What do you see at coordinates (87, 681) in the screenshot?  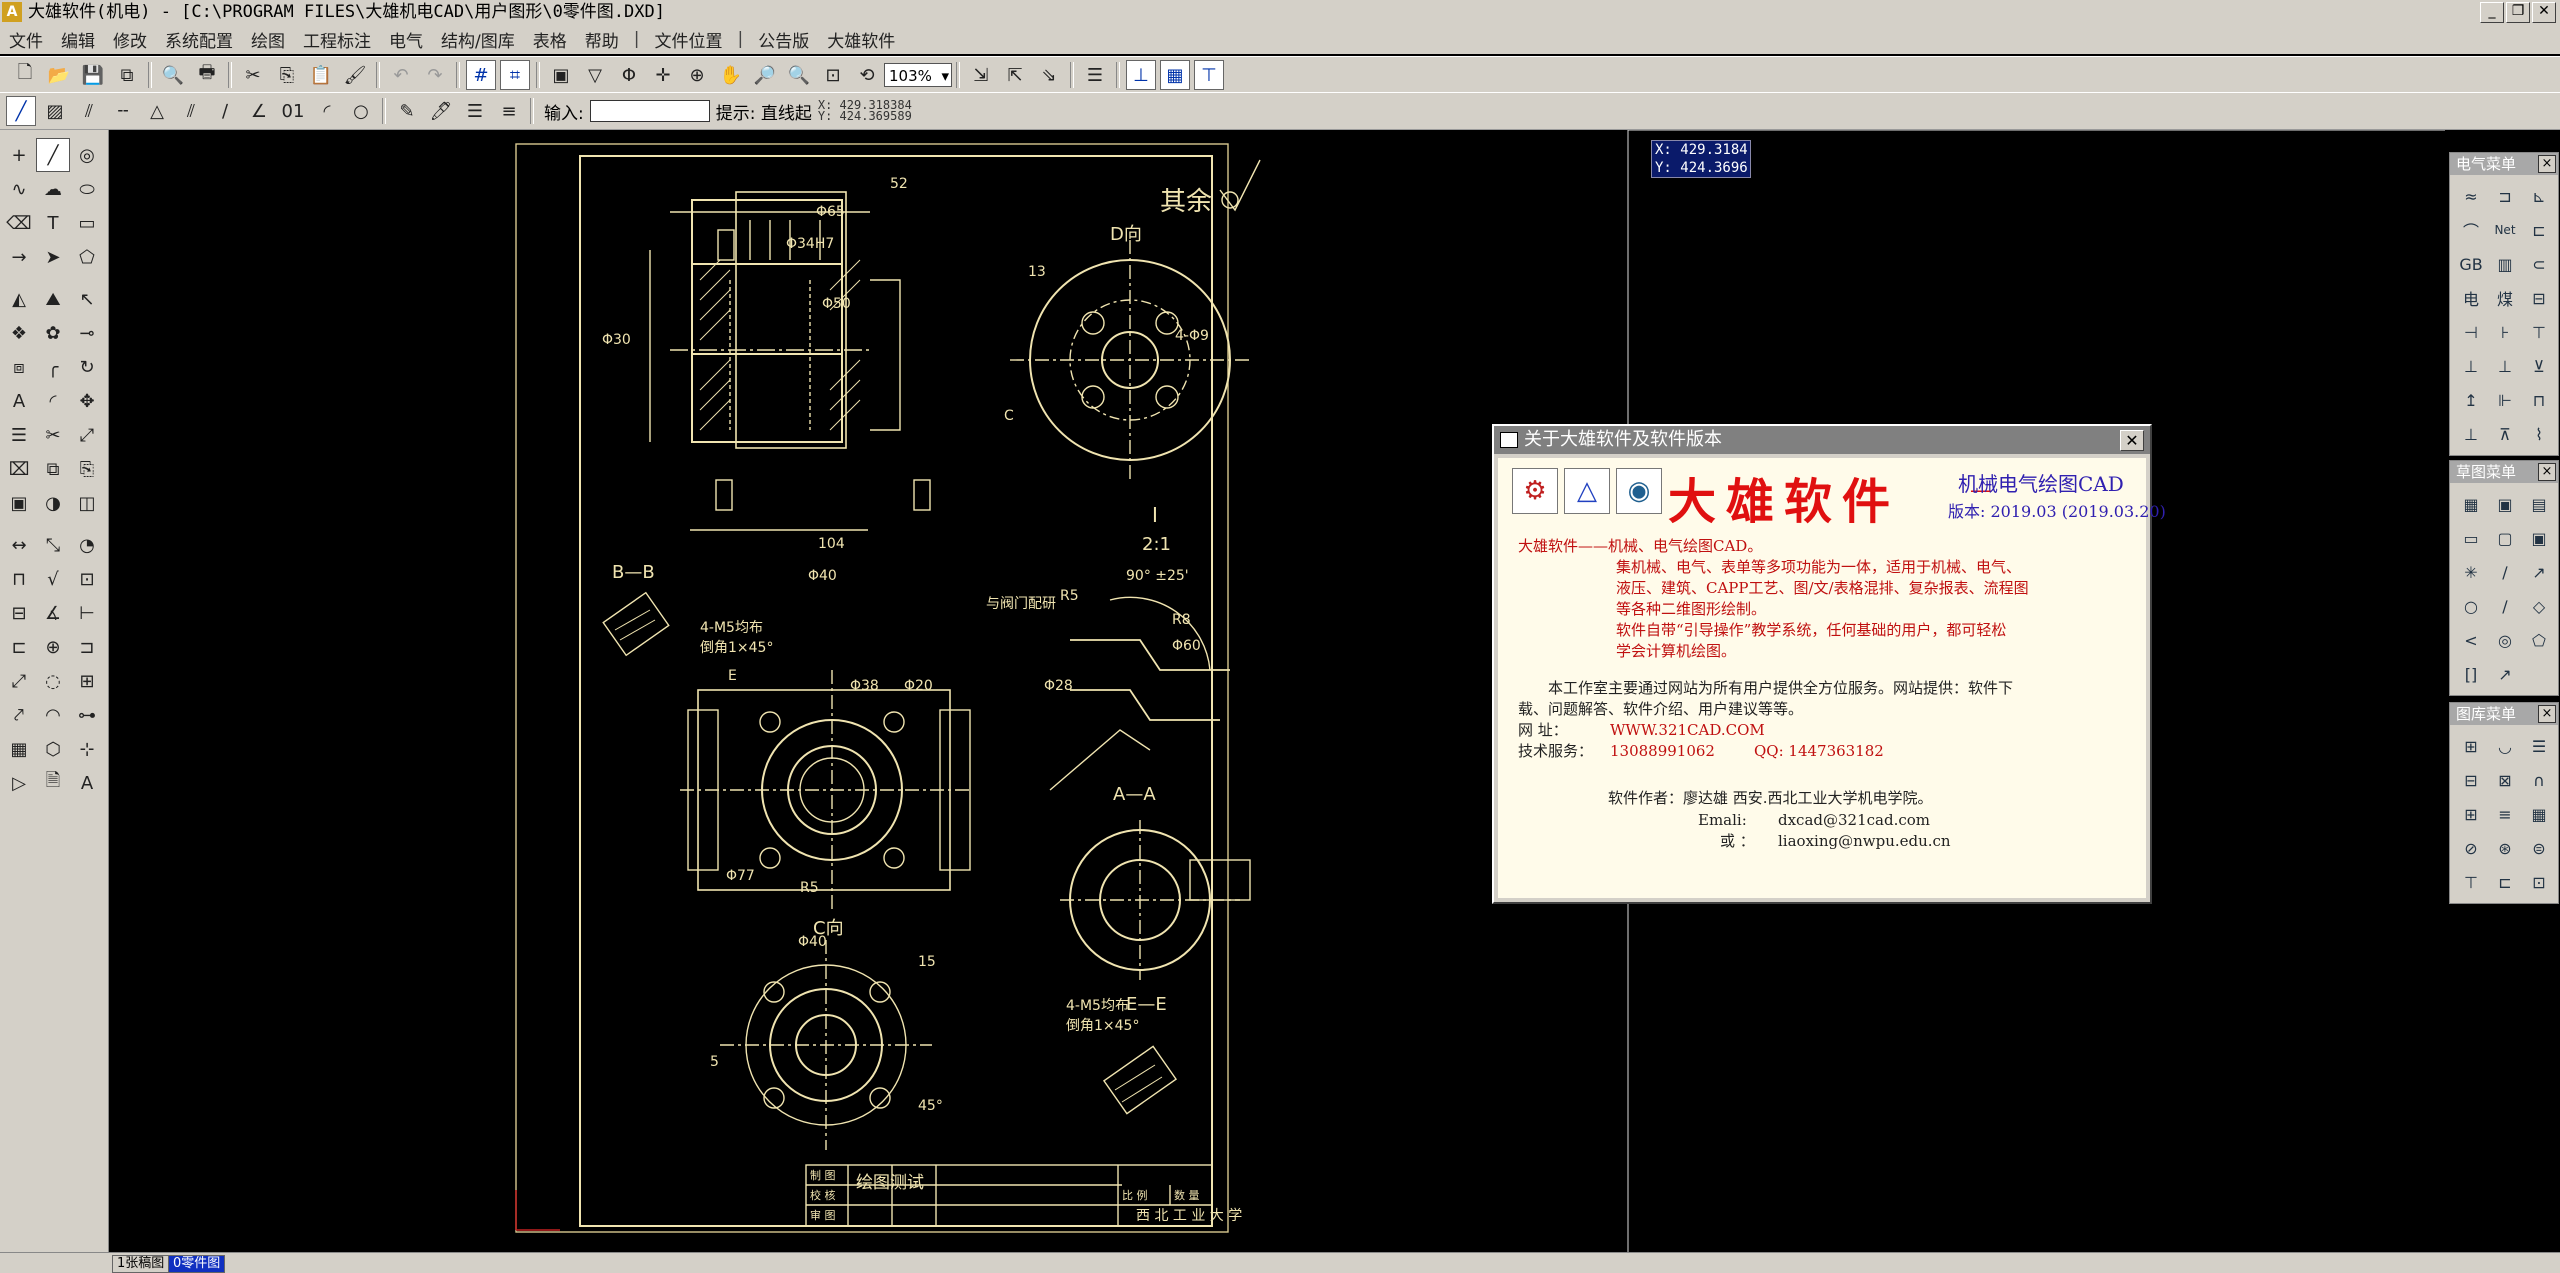 I see `grid-dim-icon: ⊞` at bounding box center [87, 681].